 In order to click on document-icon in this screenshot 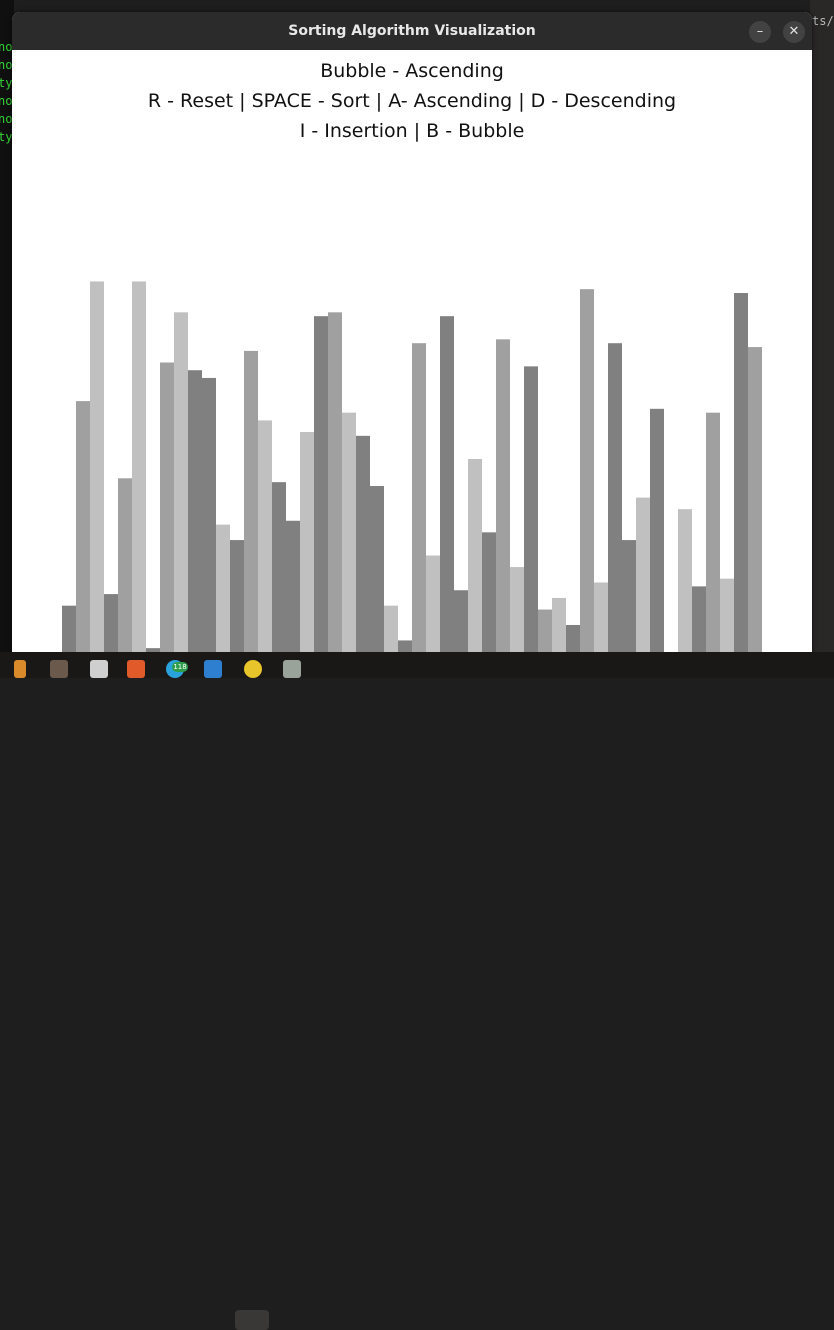, I will do `click(99, 669)`.